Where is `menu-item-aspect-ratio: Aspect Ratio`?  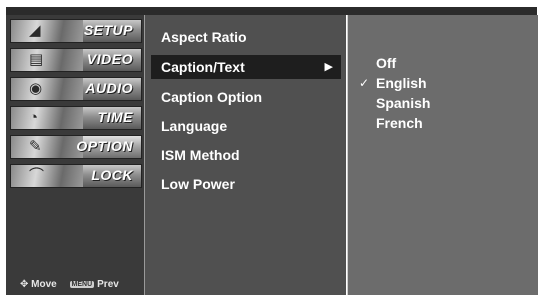 menu-item-aspect-ratio: Aspect Ratio is located at coordinates (246, 37).